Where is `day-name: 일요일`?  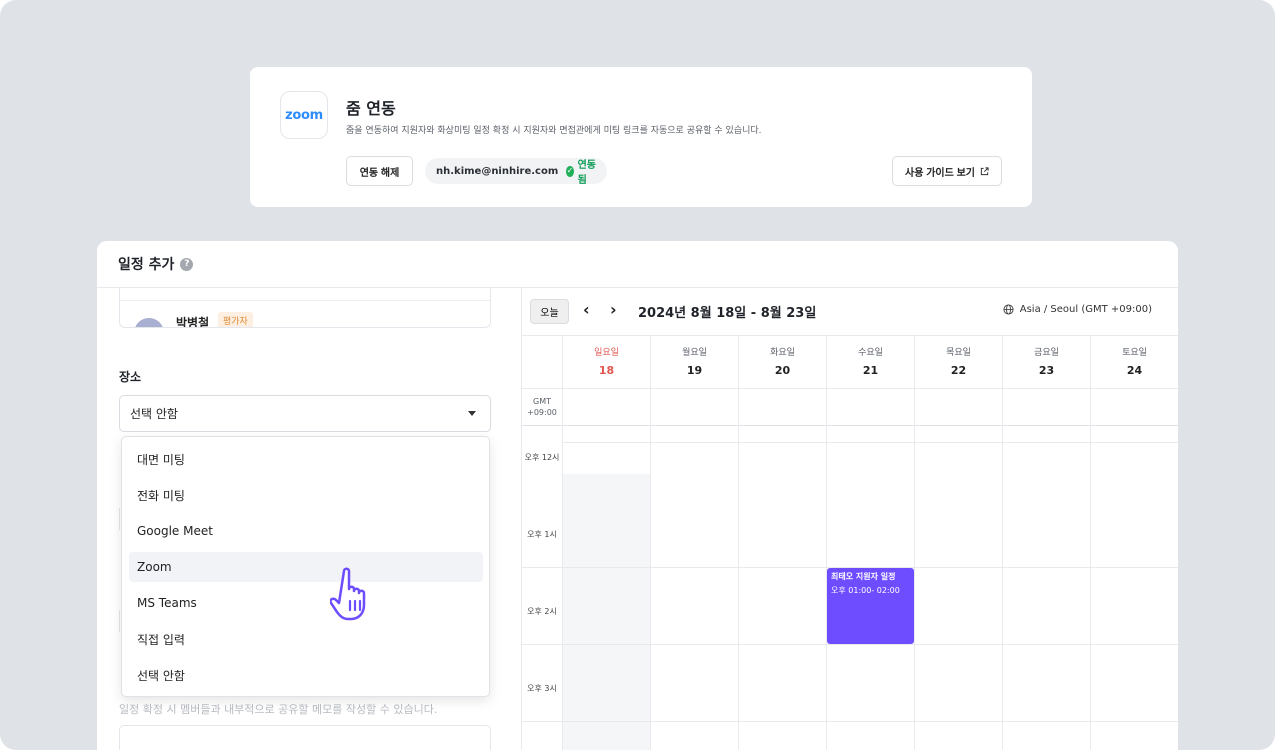
day-name: 일요일 is located at coordinates (606, 353).